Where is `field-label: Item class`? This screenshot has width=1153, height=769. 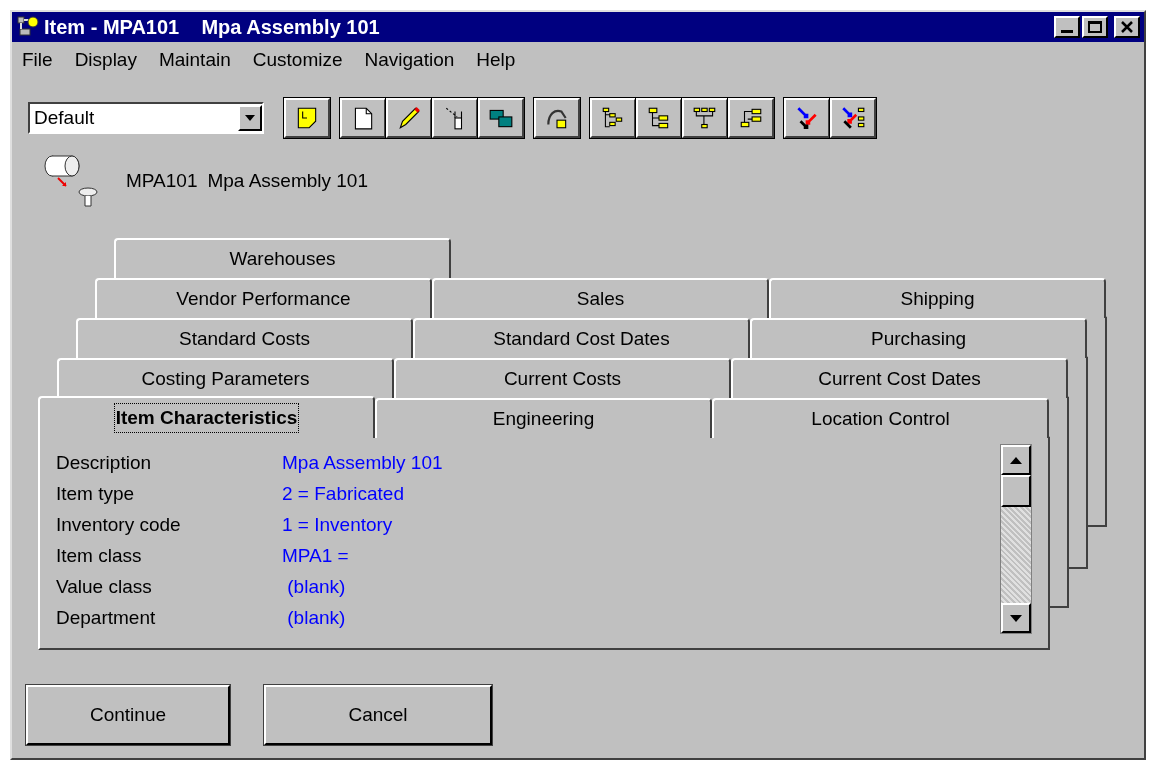
field-label: Item class is located at coordinates (99, 556).